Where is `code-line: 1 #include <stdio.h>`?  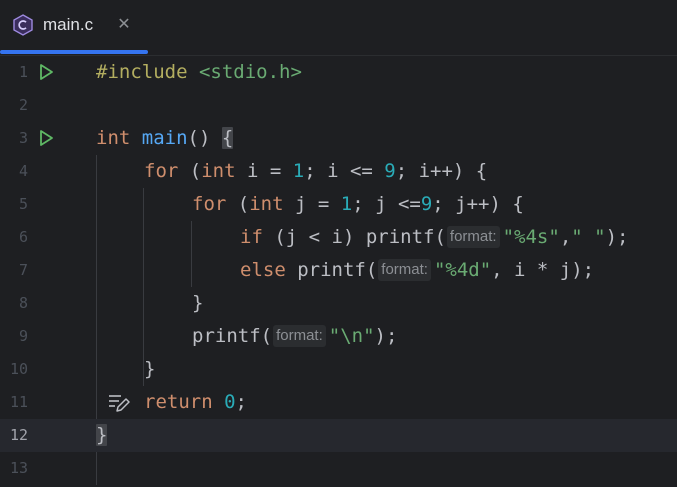
code-line: 1 #include <stdio.h> is located at coordinates (338, 72).